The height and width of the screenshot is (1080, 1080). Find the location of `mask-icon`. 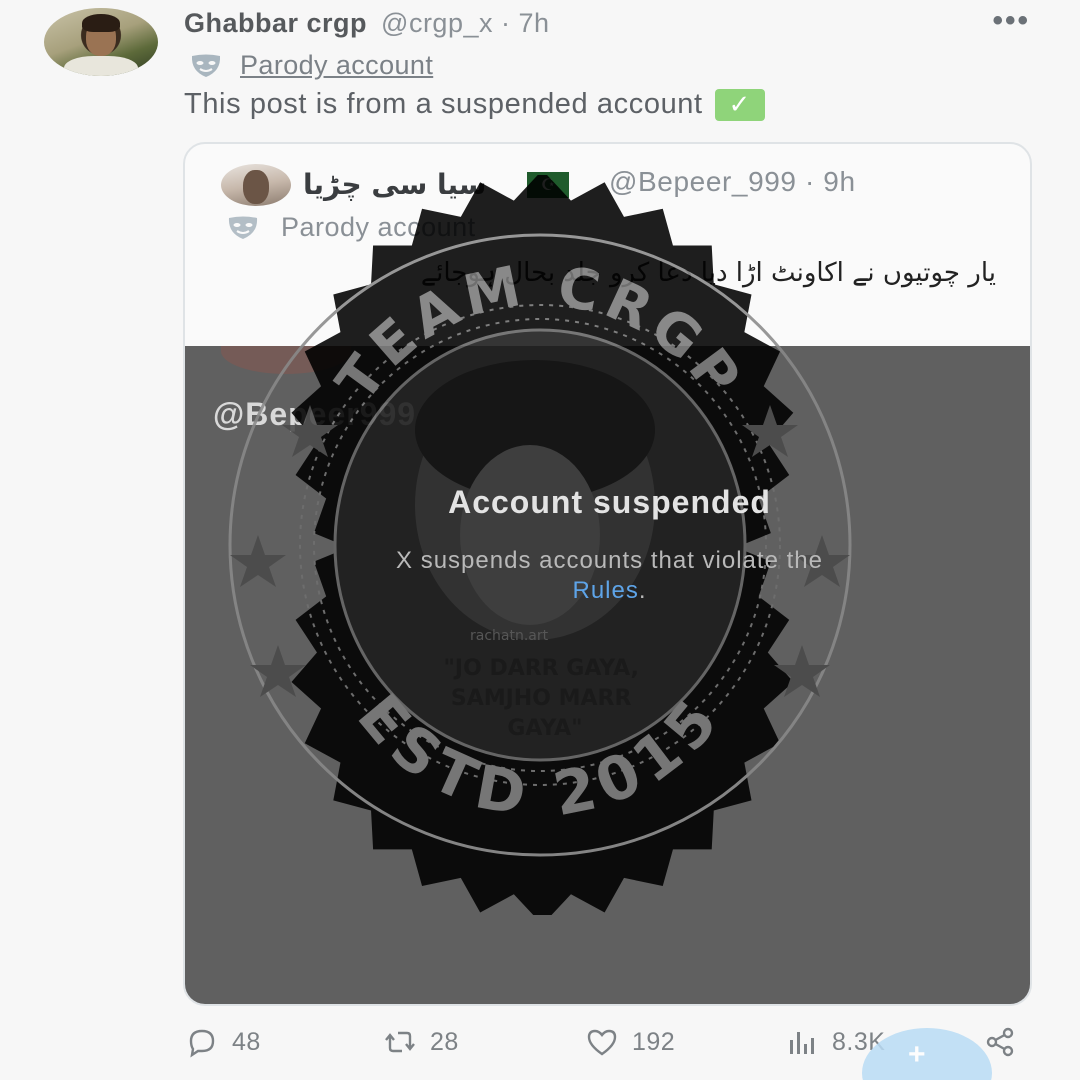

mask-icon is located at coordinates (206, 65).